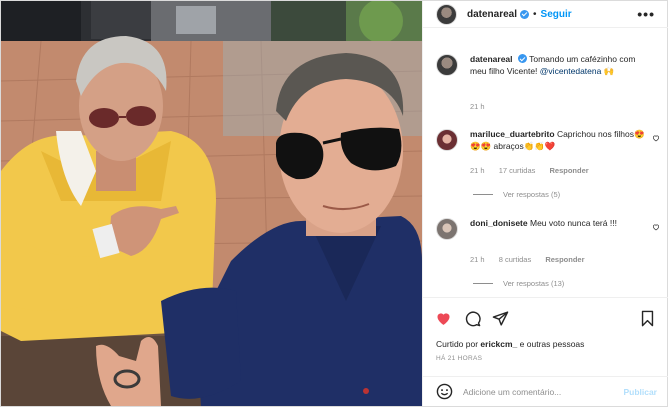  Describe the element at coordinates (458, 344) in the screenshot. I see `liked-by-prefix: Curtido por` at that location.